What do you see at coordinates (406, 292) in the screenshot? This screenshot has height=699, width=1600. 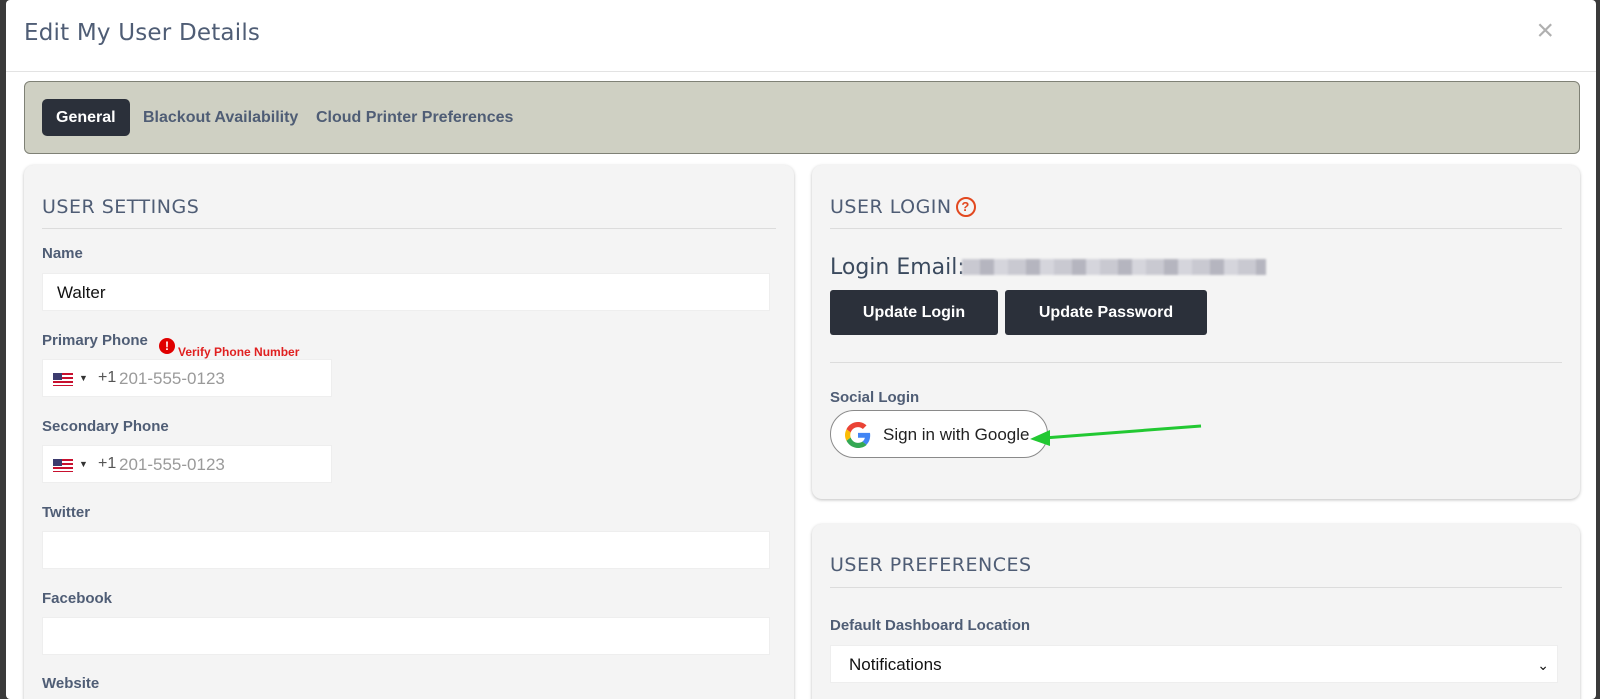 I see `name-input: Walter` at bounding box center [406, 292].